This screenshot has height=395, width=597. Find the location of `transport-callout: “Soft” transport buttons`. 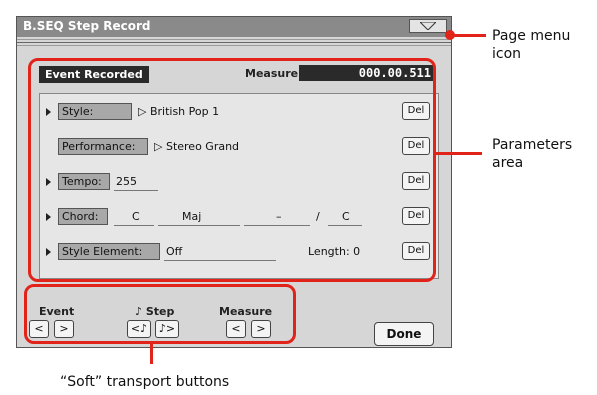

transport-callout: “Soft” transport buttons is located at coordinates (145, 382).